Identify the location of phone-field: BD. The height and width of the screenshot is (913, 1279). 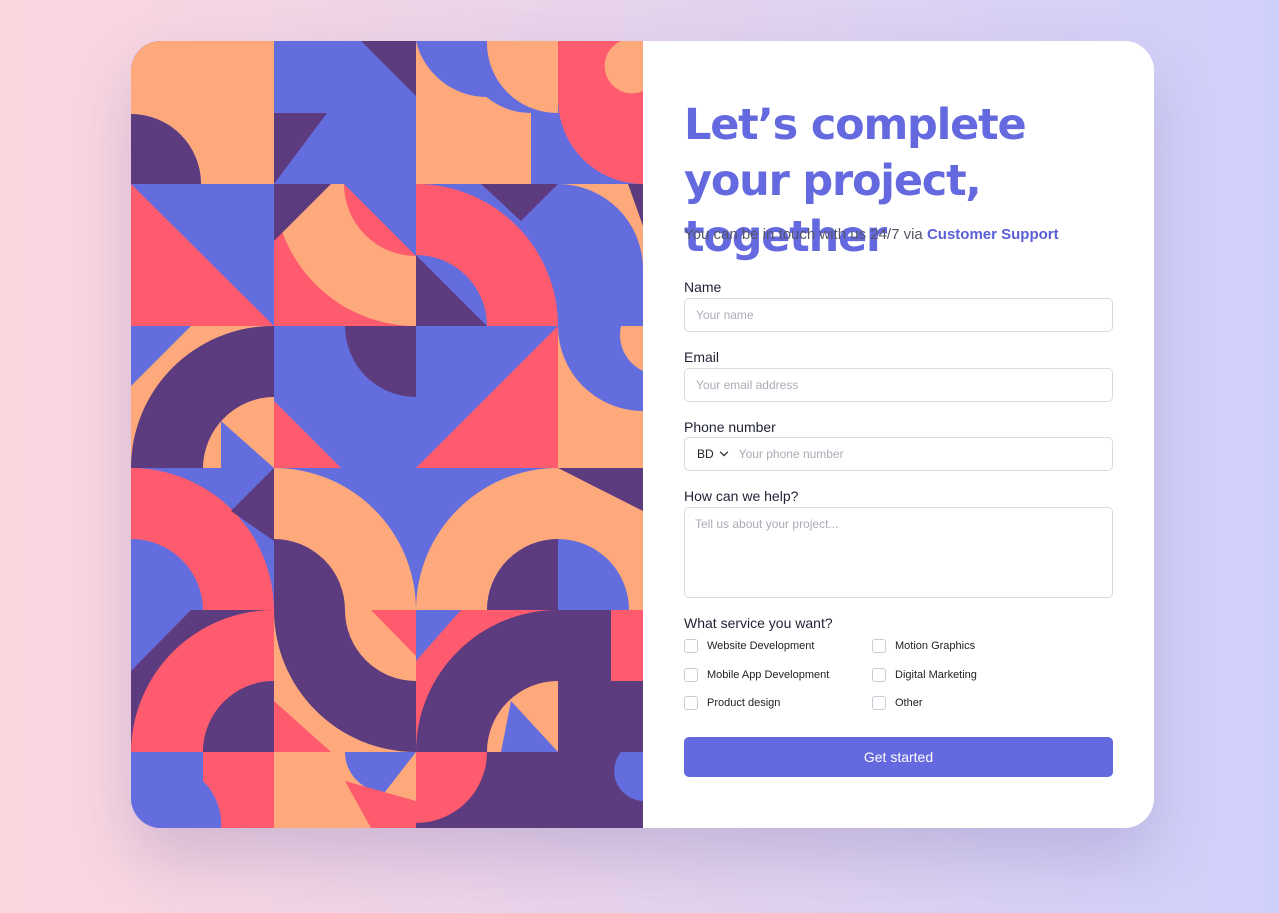
(898, 454).